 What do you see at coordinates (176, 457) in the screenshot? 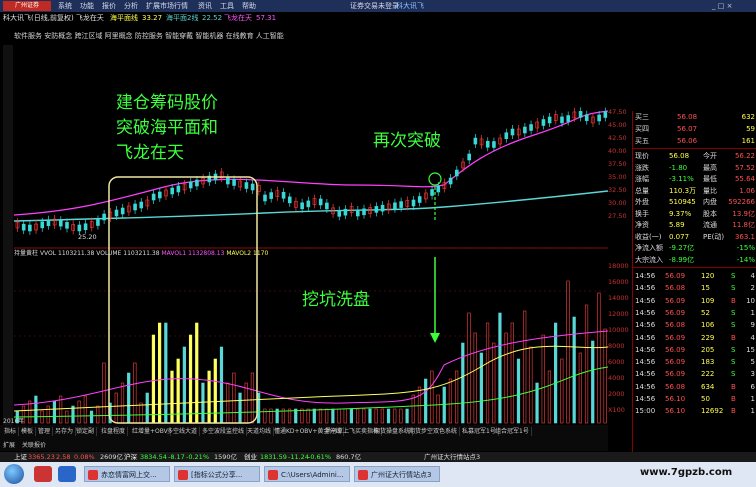
I see `sz-change: -8.17` at bounding box center [176, 457].